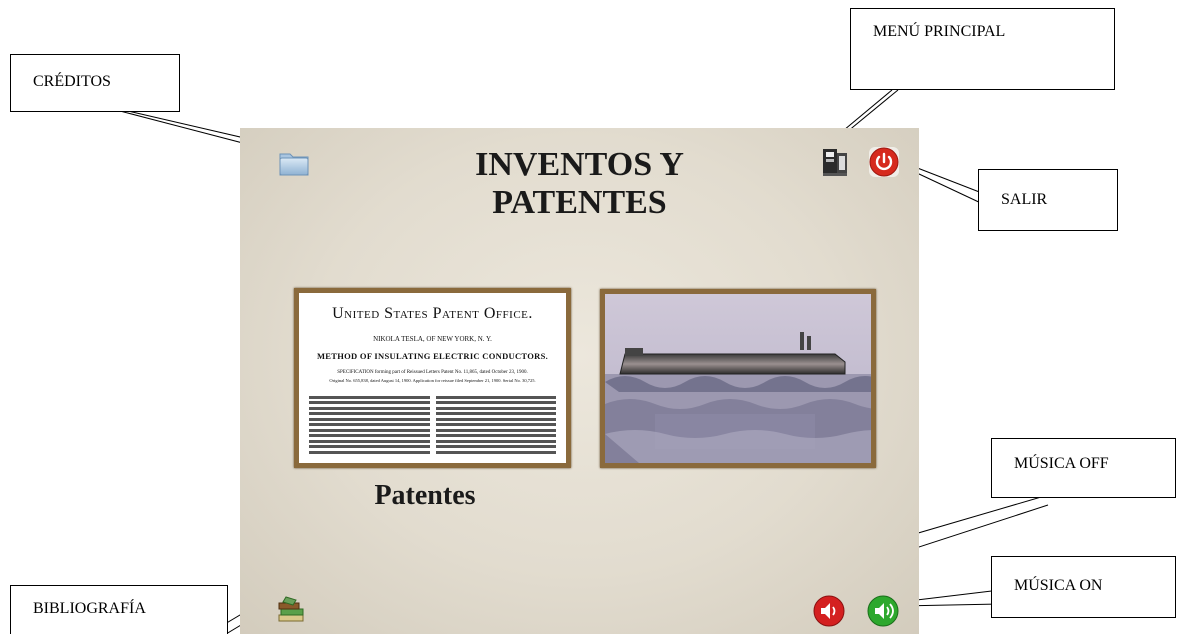  I want to click on callout-menu-principal: MENÚ PRINCIPAL, so click(982, 49).